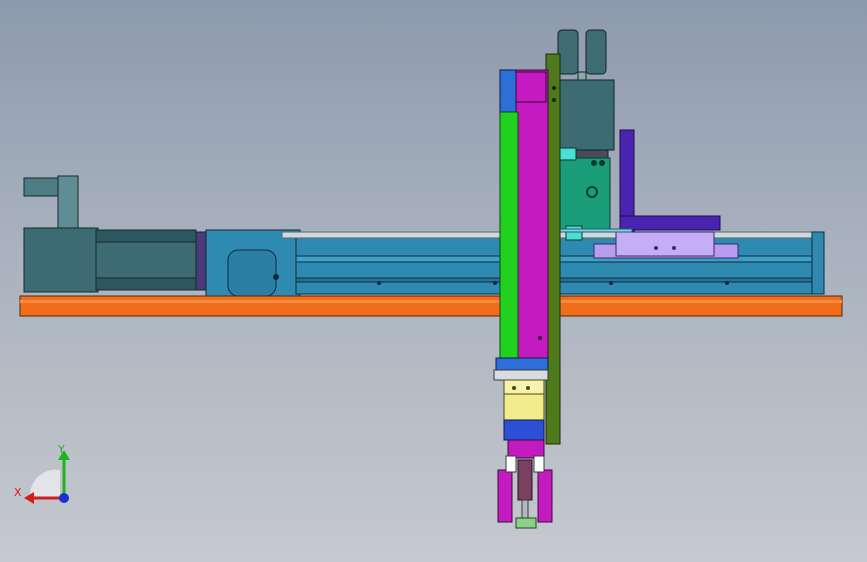  Describe the element at coordinates (545, 496) in the screenshot. I see `gripper-finger-right` at that location.